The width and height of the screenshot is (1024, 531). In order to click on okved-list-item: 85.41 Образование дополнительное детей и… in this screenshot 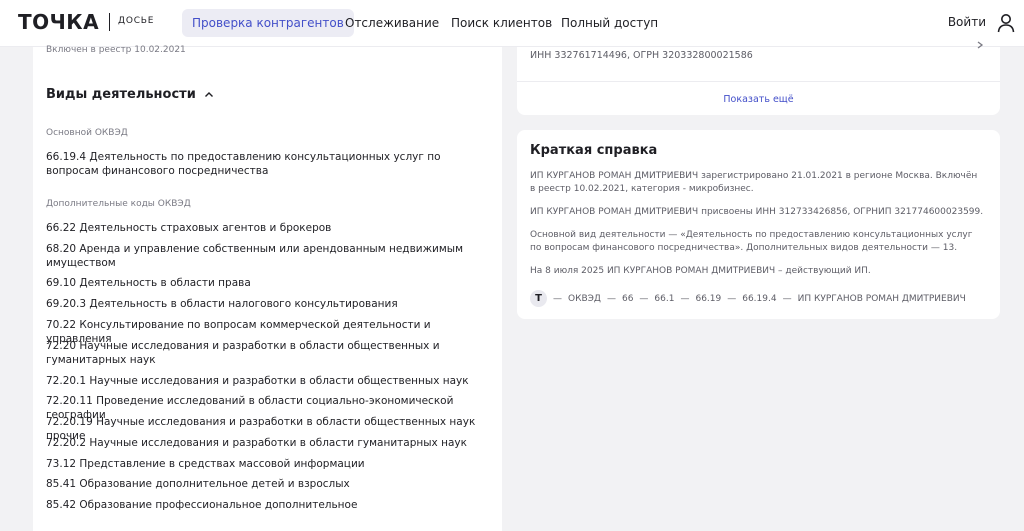, I will do `click(198, 484)`.